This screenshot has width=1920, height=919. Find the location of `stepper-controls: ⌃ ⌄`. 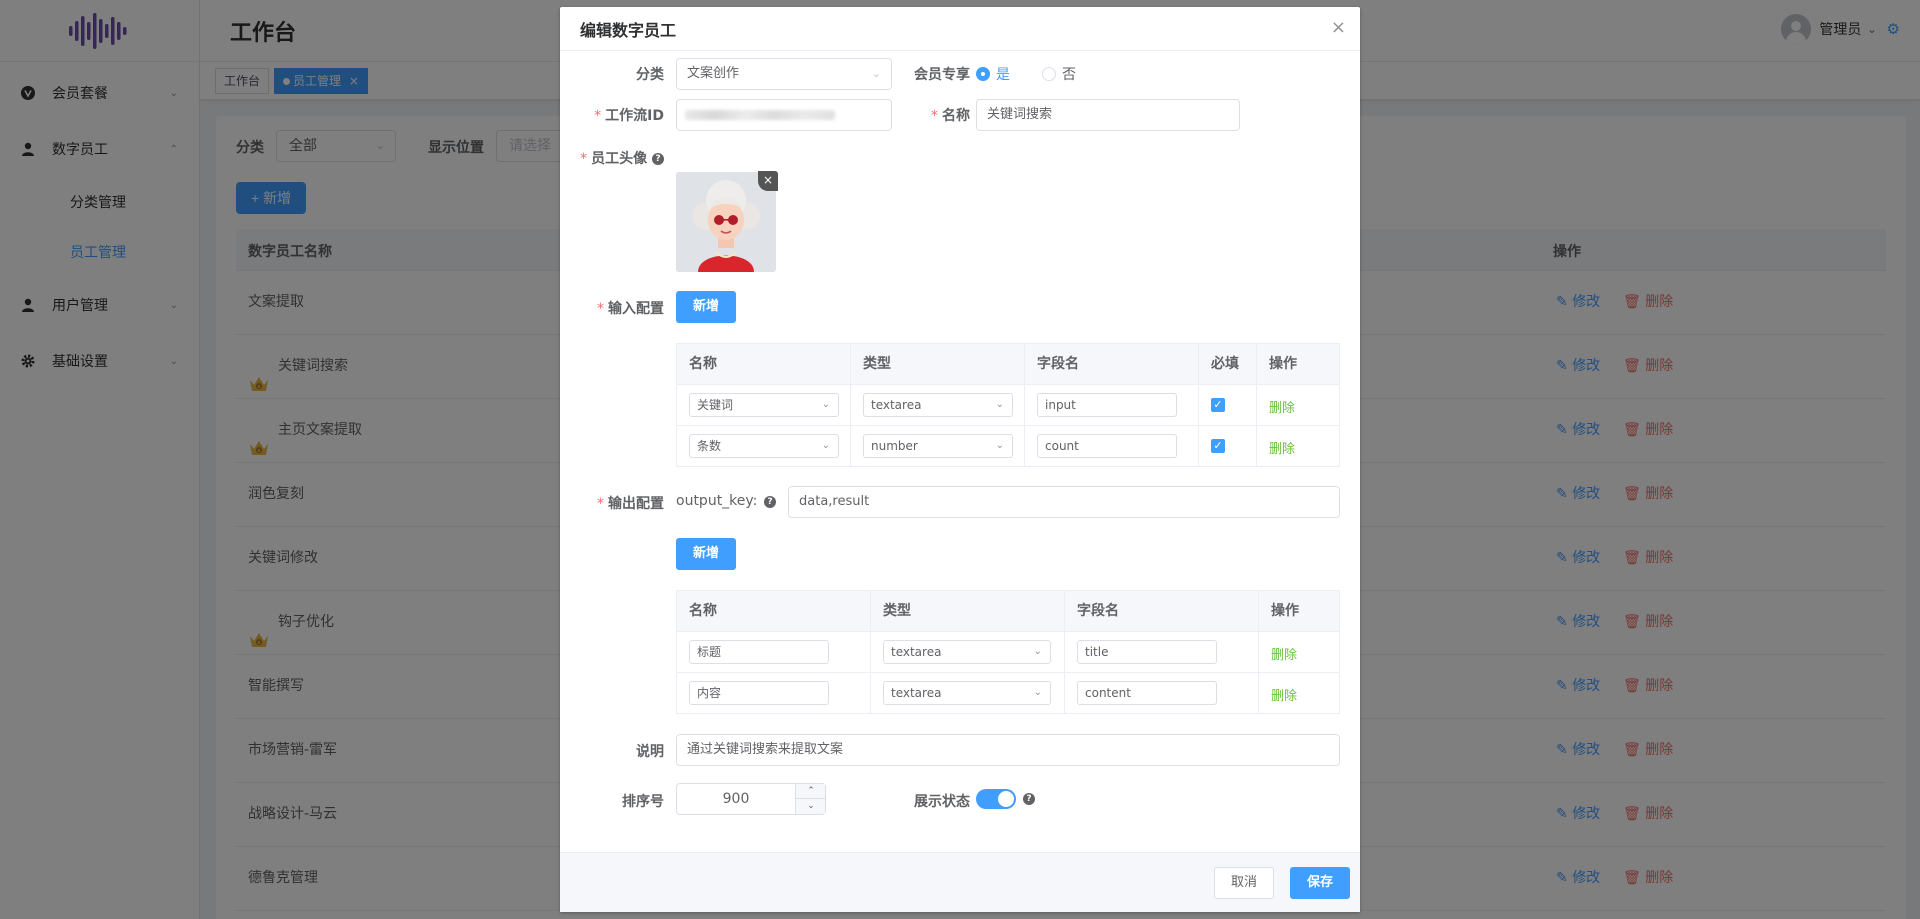

stepper-controls: ⌃ ⌄ is located at coordinates (810, 799).